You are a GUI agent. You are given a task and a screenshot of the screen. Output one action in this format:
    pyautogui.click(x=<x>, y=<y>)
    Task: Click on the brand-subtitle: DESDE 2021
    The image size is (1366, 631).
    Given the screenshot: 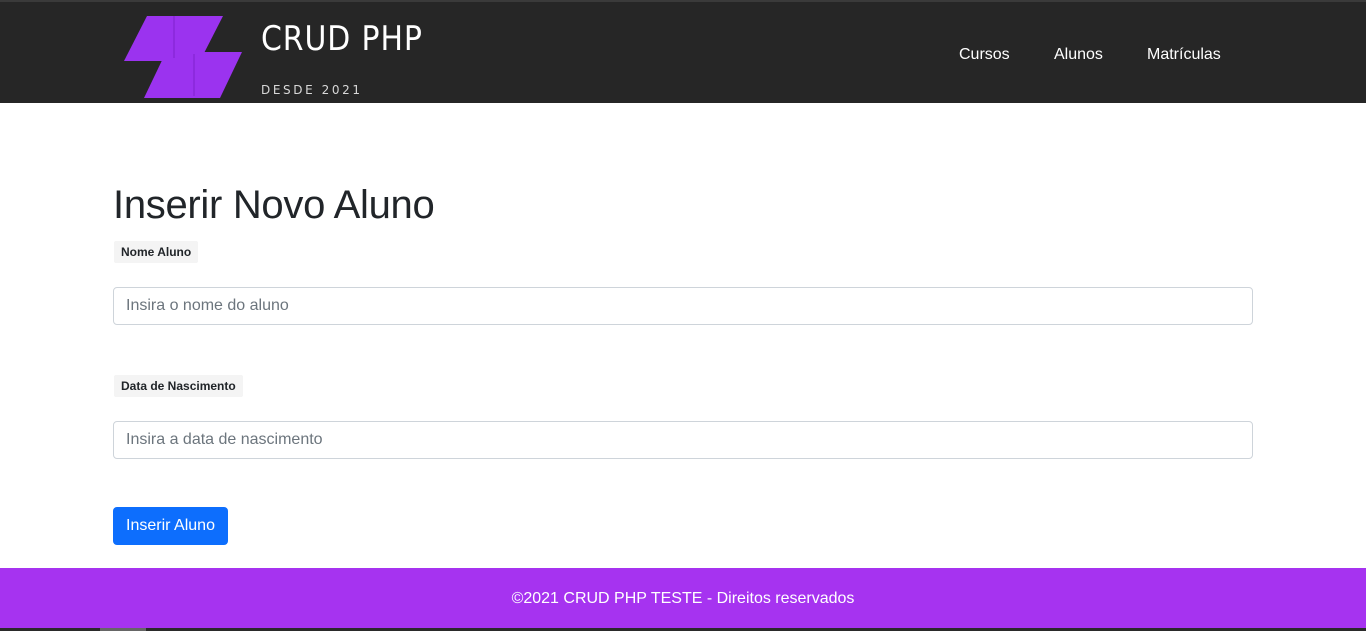 What is the action you would take?
    pyautogui.click(x=312, y=90)
    